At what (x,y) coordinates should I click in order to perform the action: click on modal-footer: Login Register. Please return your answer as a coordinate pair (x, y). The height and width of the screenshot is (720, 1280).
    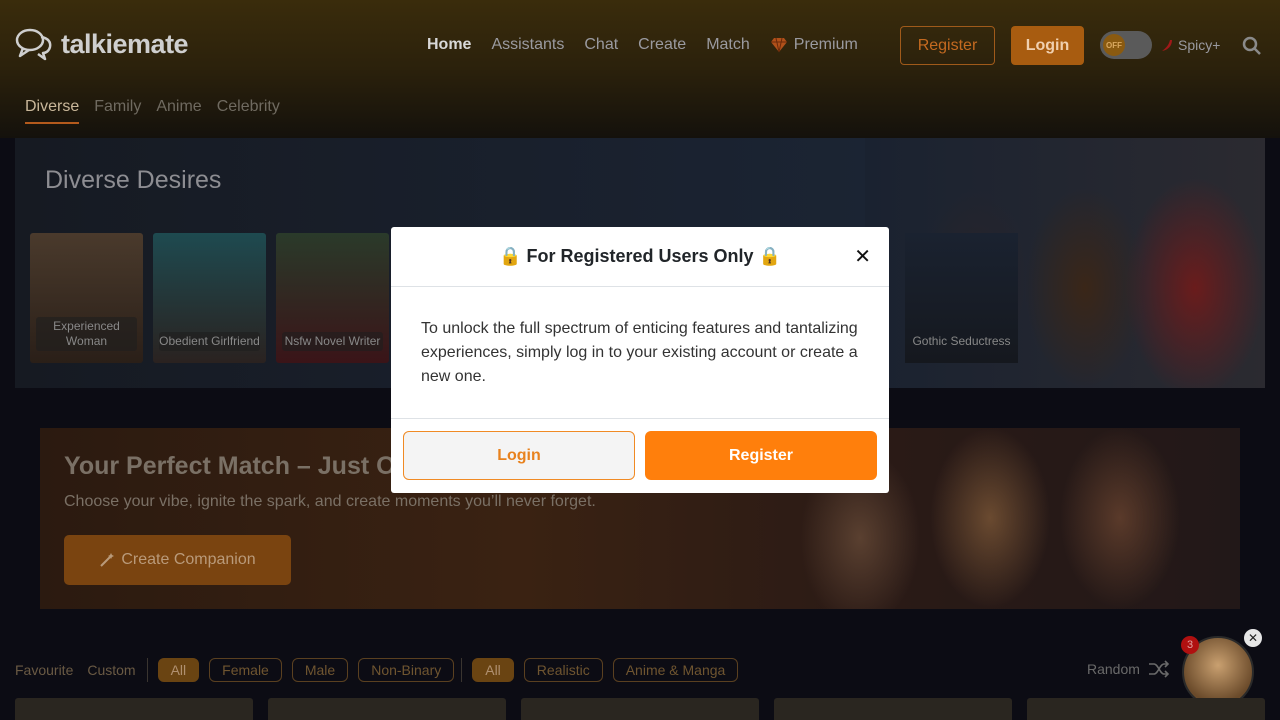
    Looking at the image, I should click on (640, 455).